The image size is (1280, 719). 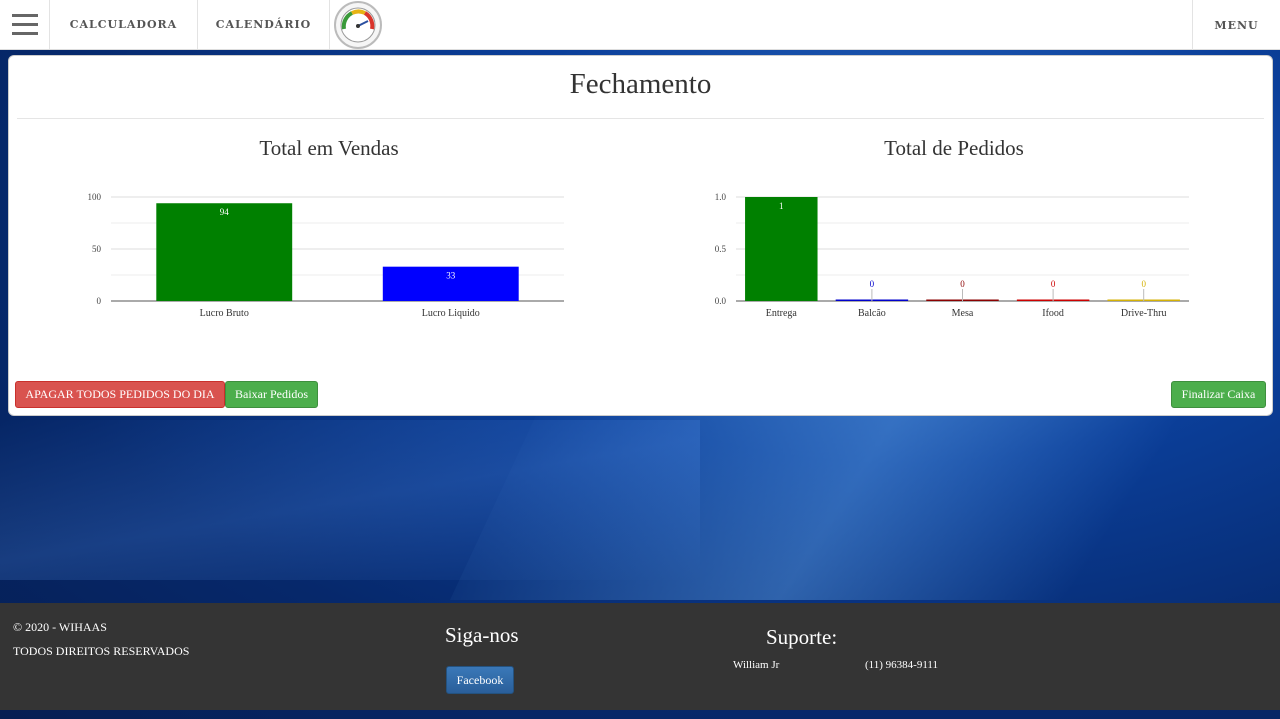 What do you see at coordinates (1053, 313) in the screenshot?
I see `x-category-label: Ifood` at bounding box center [1053, 313].